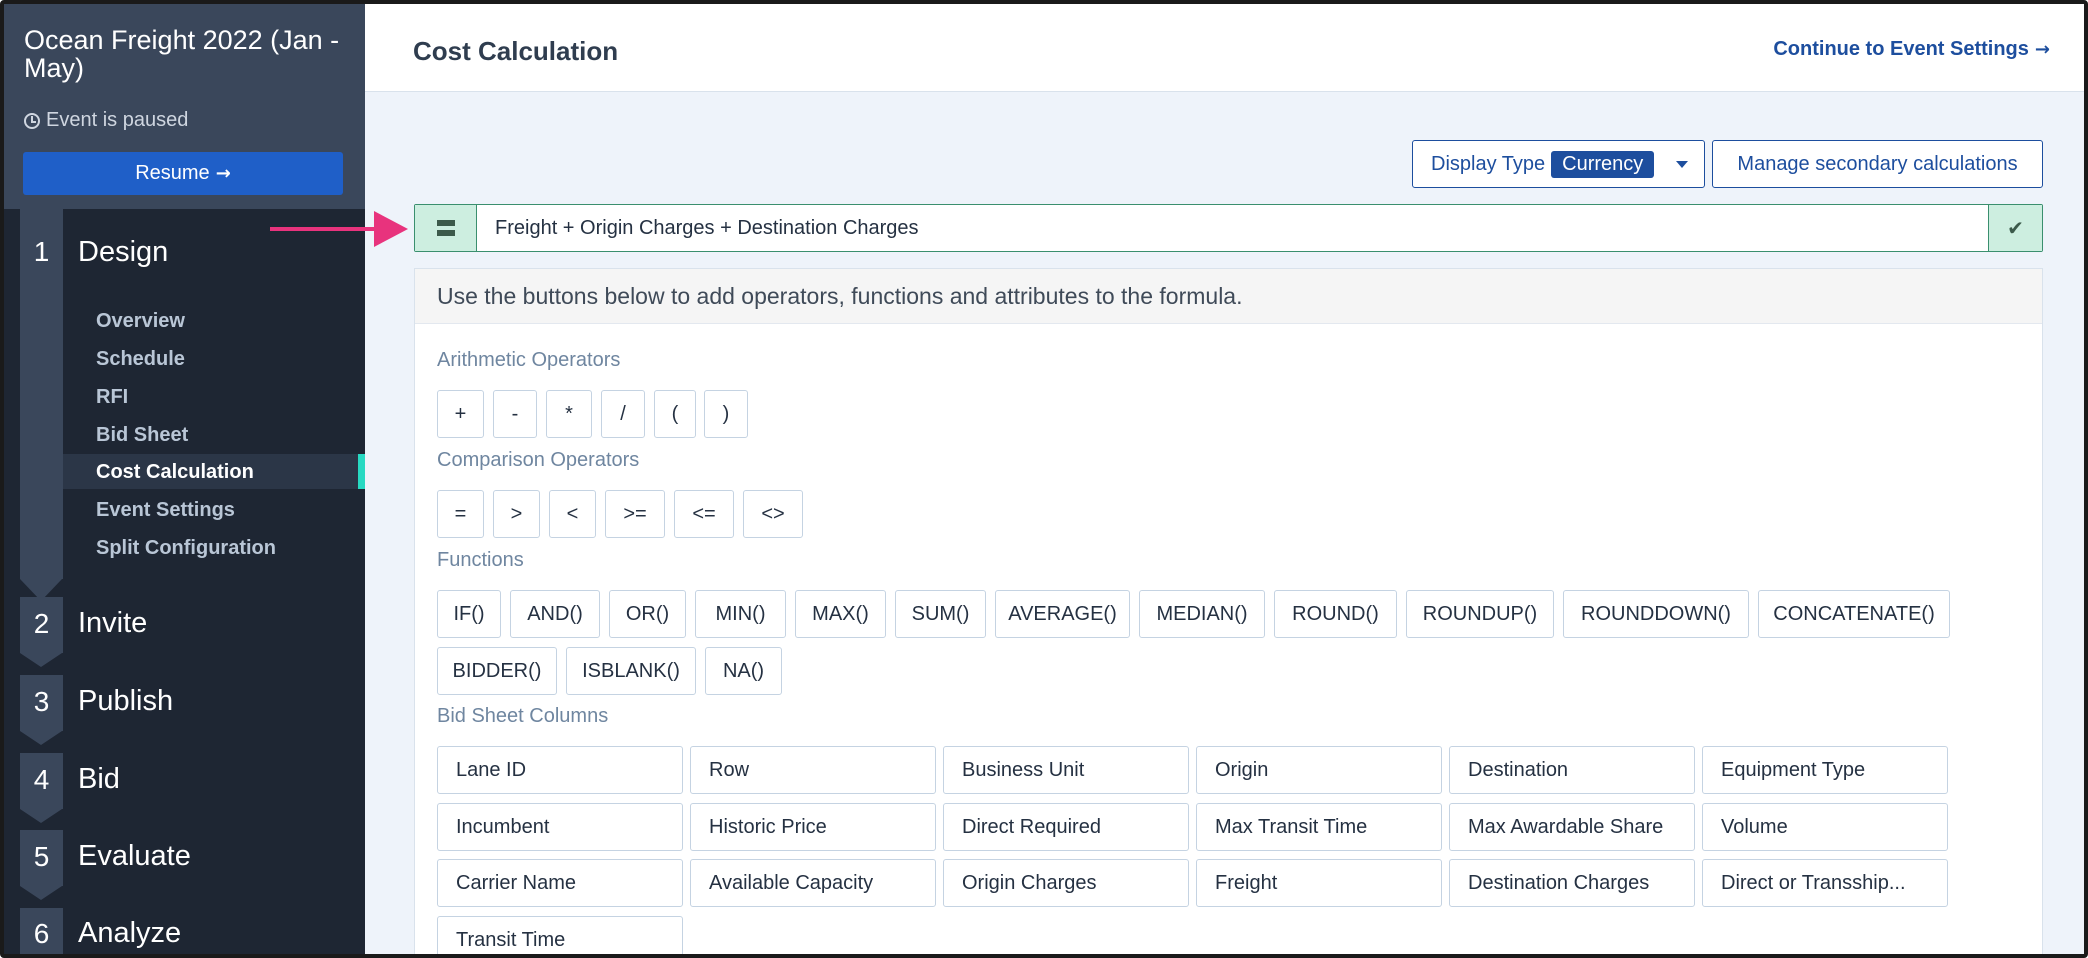  What do you see at coordinates (516, 51) in the screenshot?
I see `page-title: Cost Calculation` at bounding box center [516, 51].